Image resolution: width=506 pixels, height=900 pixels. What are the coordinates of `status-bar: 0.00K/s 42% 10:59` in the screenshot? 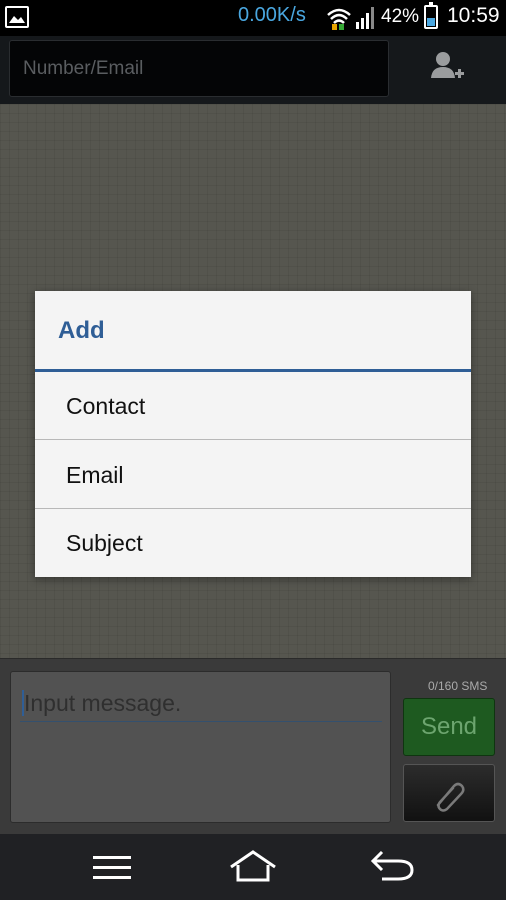 It's located at (253, 18).